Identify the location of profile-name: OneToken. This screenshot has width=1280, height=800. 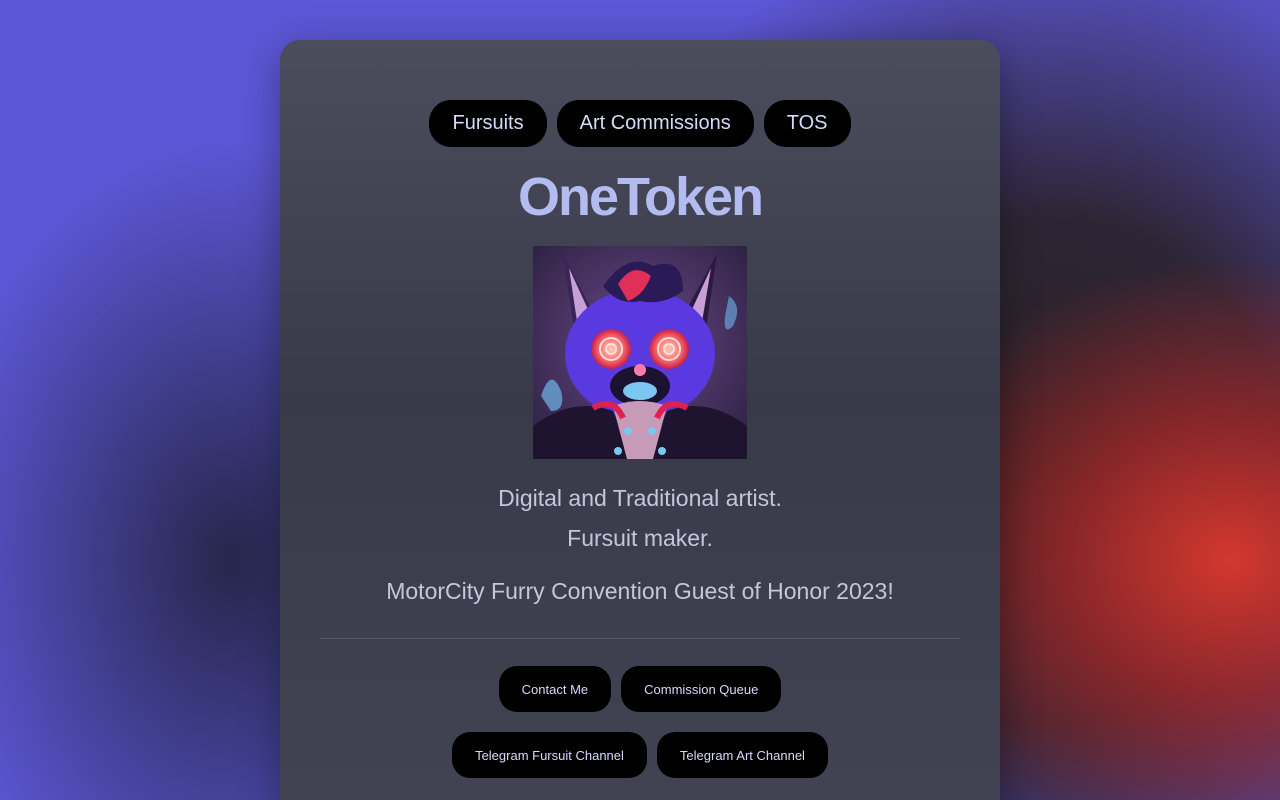
(640, 197).